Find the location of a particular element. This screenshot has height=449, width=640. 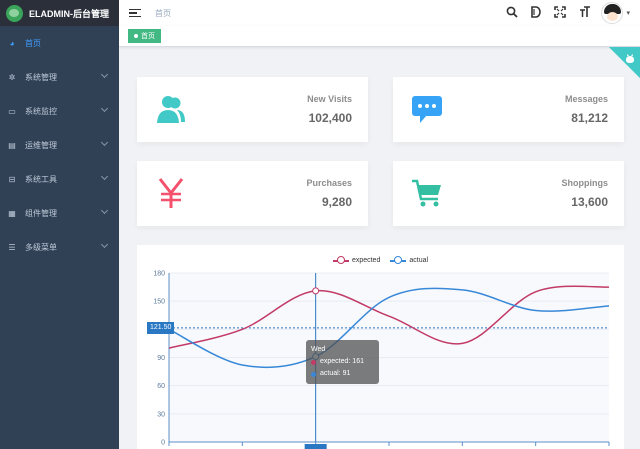

tooltip-row: expected: 161 is located at coordinates (342, 361).